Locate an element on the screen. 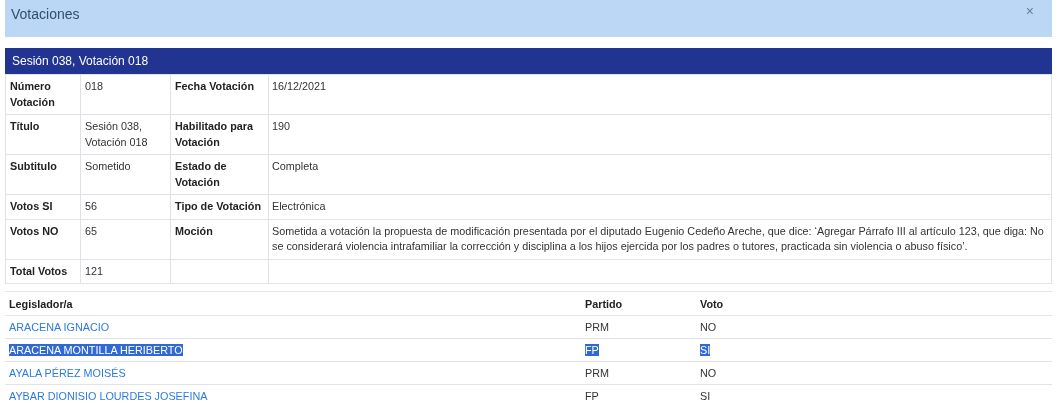 The image size is (1061, 403). field-label: Subtitulo is located at coordinates (33, 166).